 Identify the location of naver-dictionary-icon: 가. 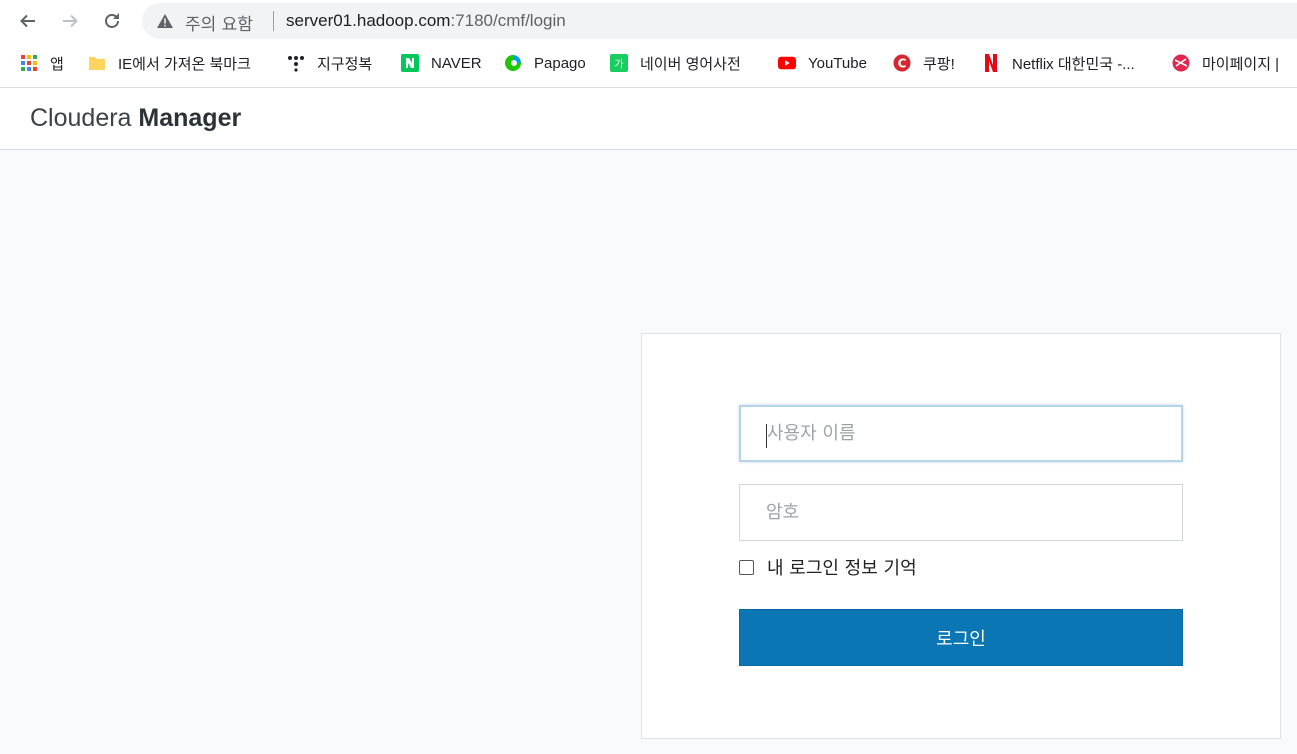
(619, 63).